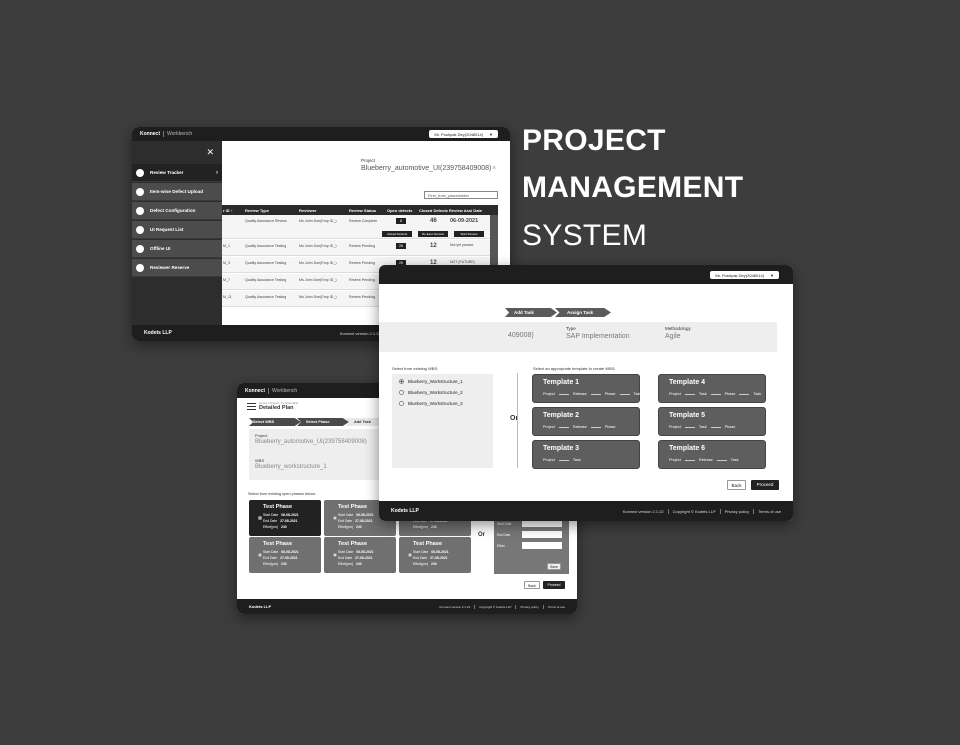 The height and width of the screenshot is (745, 960). I want to click on page-title: Detailed Plan, so click(276, 408).